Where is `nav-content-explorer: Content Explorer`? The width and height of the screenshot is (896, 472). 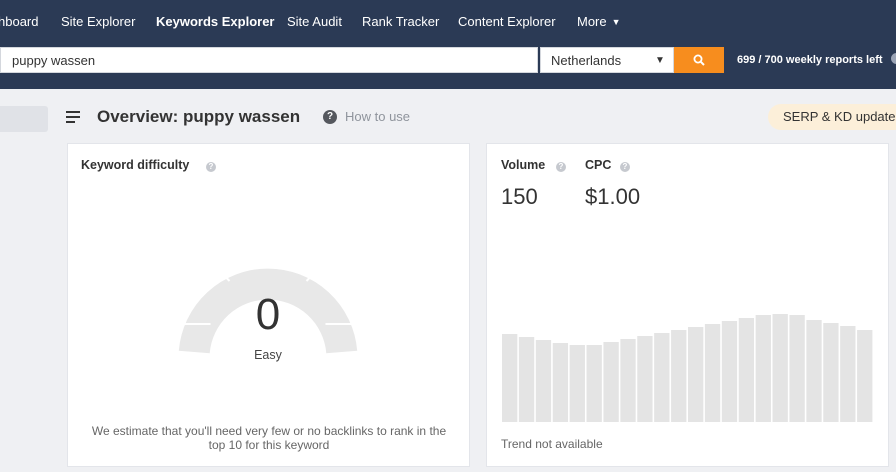 nav-content-explorer: Content Explorer is located at coordinates (507, 21).